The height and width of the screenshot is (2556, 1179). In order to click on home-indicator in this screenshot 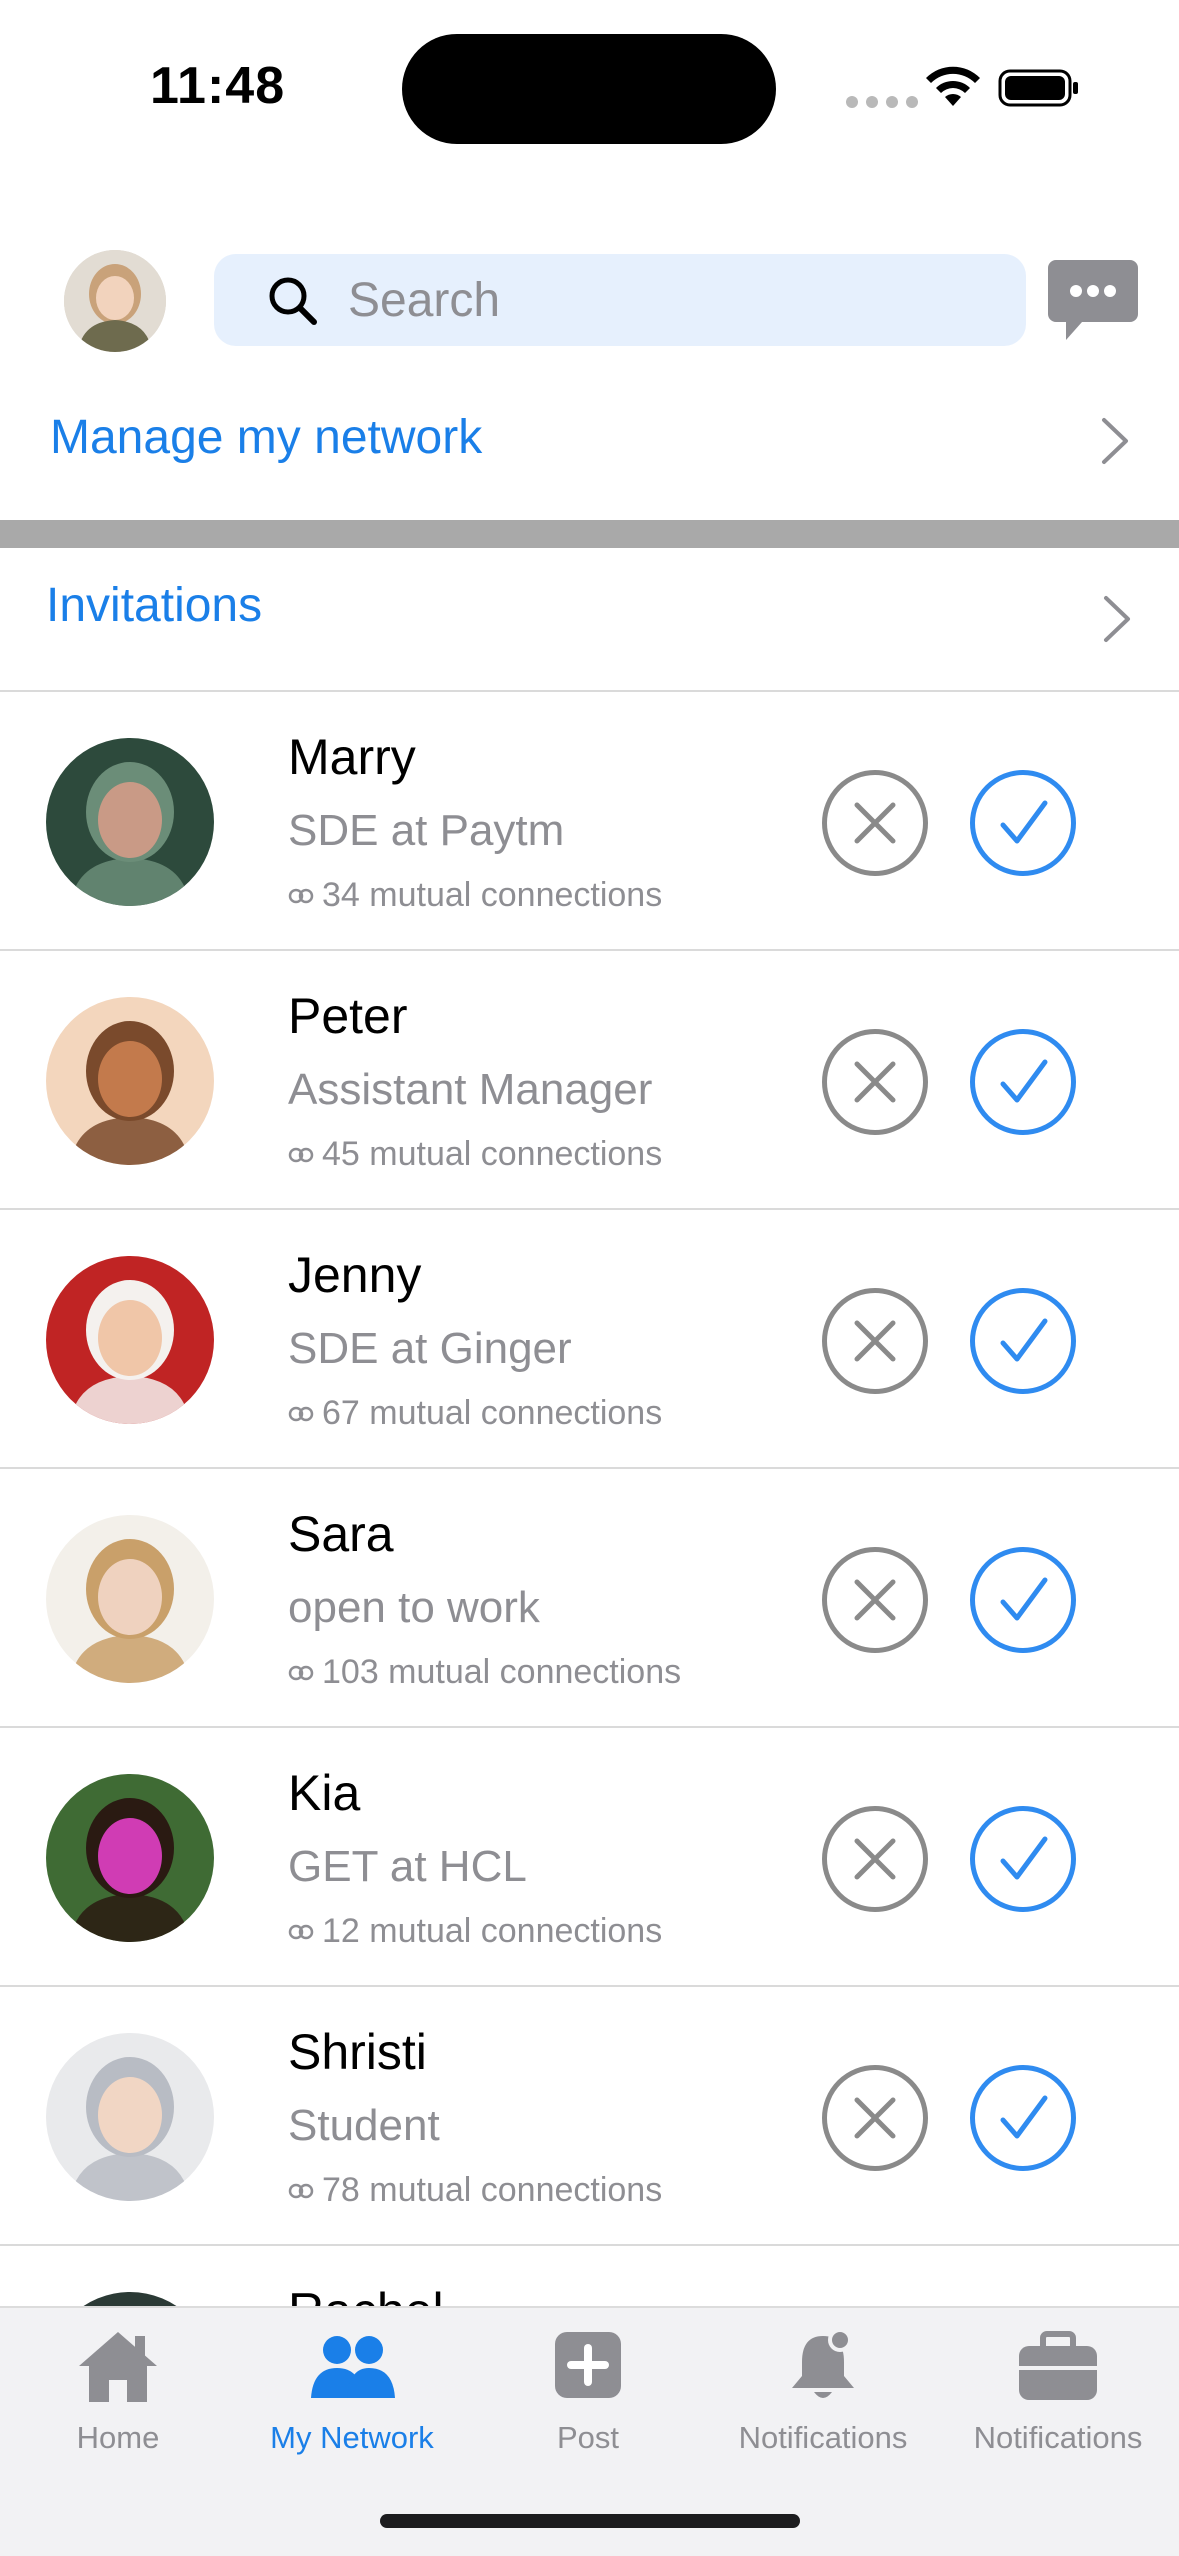, I will do `click(590, 2521)`.